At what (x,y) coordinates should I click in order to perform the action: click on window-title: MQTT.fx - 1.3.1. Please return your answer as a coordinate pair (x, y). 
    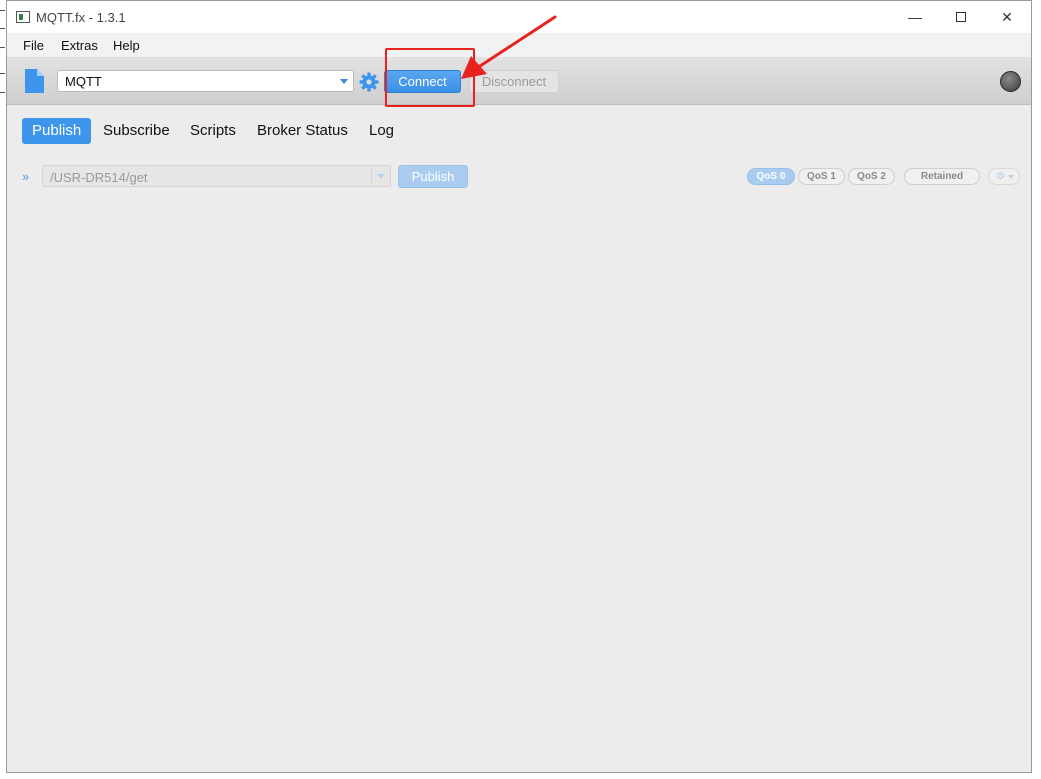
    Looking at the image, I should click on (81, 17).